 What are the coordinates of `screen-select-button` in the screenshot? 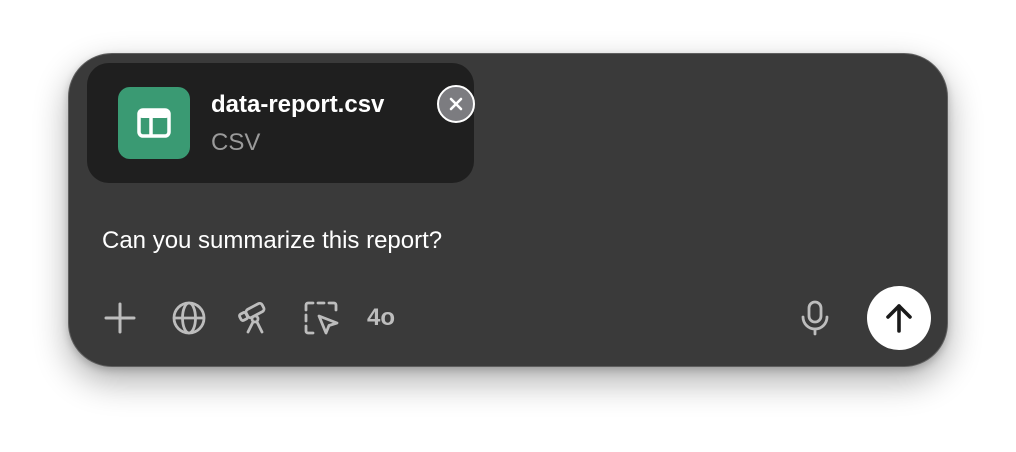 It's located at (321, 318).